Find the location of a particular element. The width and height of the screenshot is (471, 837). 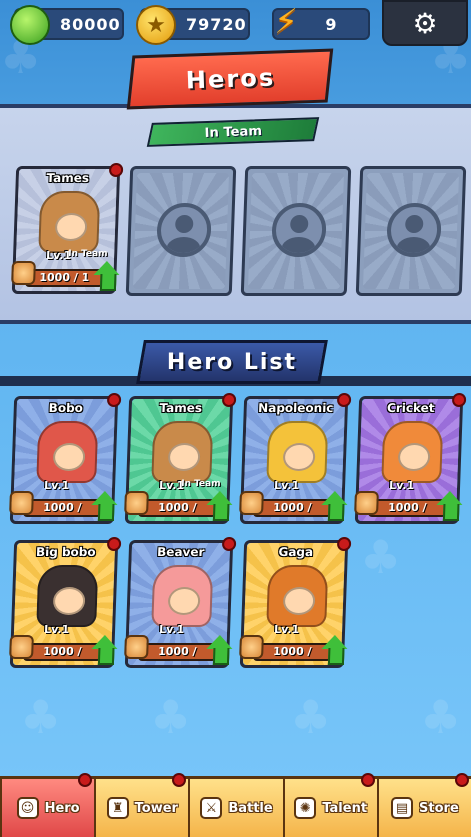

nav-label: Hero is located at coordinates (62, 808).